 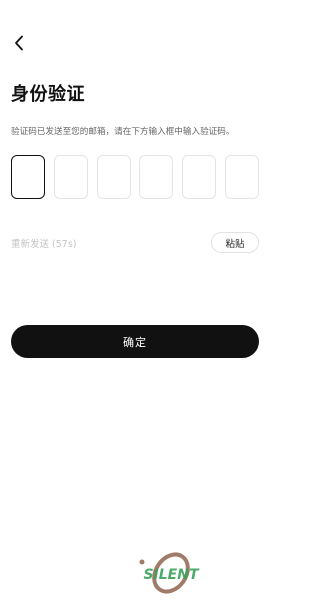 I want to click on back-button, so click(x=19, y=43).